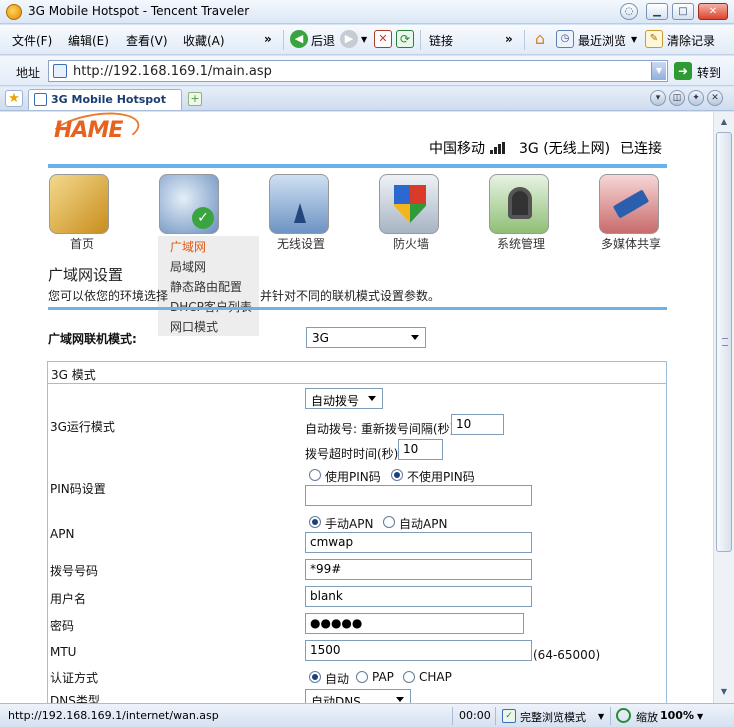  I want to click on nav-wireless: 无线设置, so click(301, 243).